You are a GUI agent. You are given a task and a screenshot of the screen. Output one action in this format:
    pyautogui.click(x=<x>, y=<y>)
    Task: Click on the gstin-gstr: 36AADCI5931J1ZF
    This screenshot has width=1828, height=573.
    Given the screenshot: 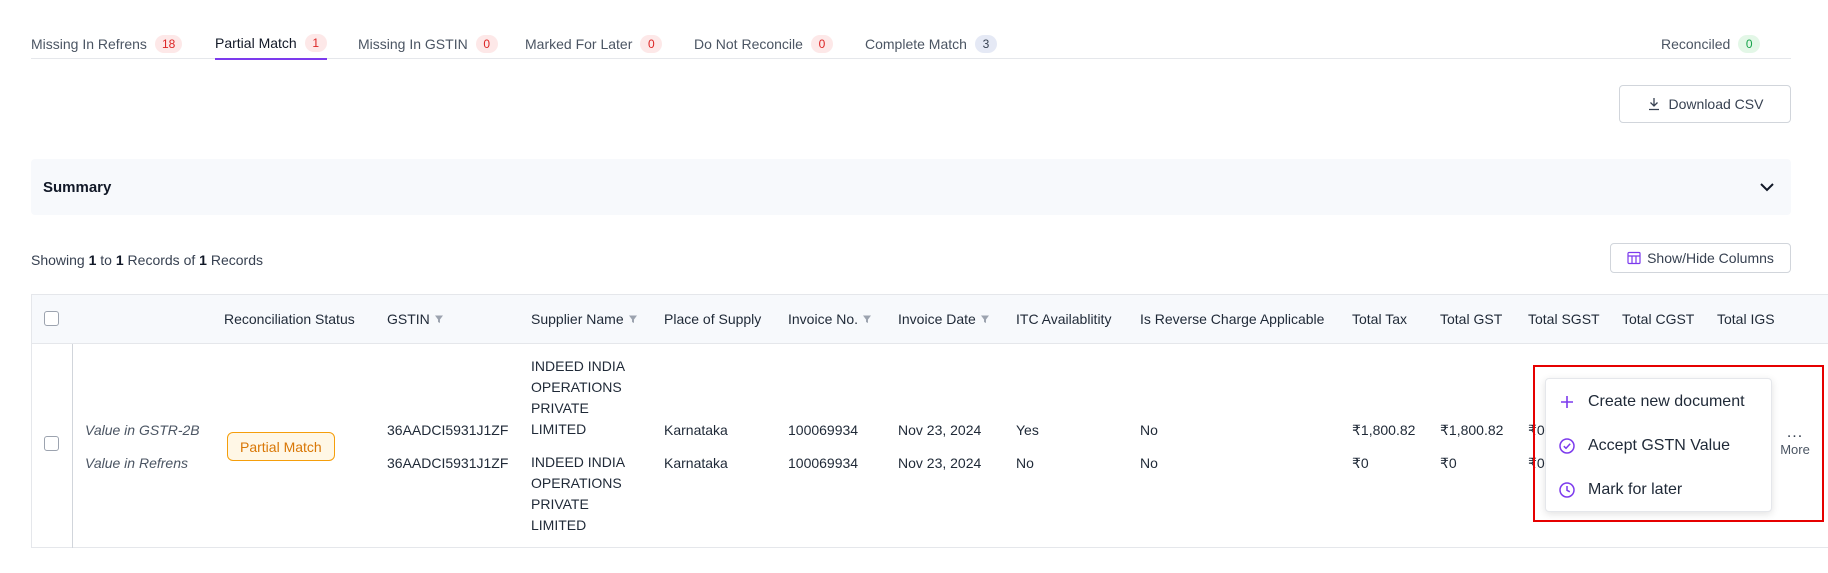 What is the action you would take?
    pyautogui.click(x=448, y=430)
    